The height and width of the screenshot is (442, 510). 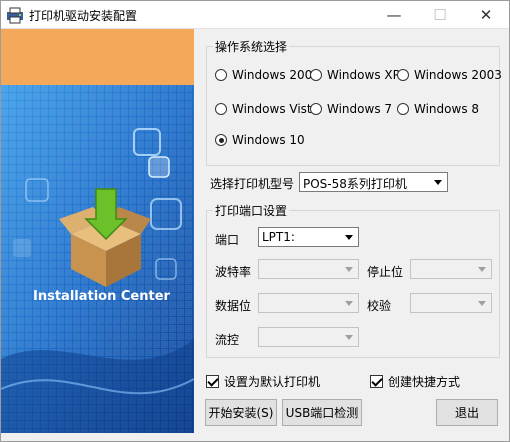 I want to click on radio-windows-2000: Windows 2000, so click(x=267, y=75).